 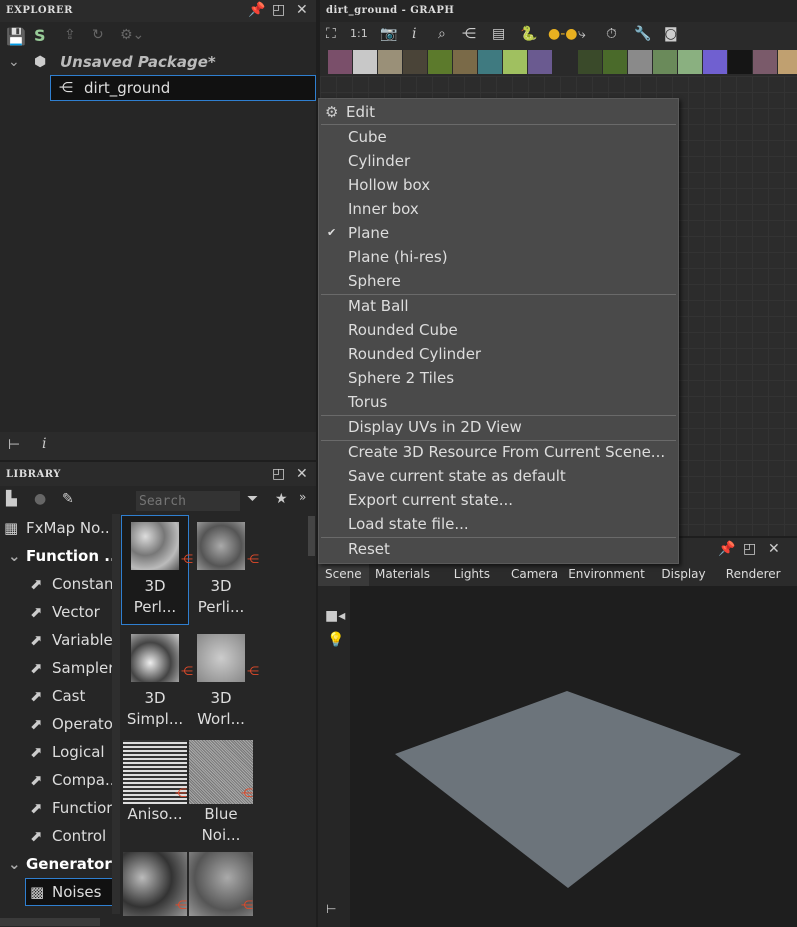 What do you see at coordinates (442, 34) in the screenshot?
I see `search-icon: ⌕` at bounding box center [442, 34].